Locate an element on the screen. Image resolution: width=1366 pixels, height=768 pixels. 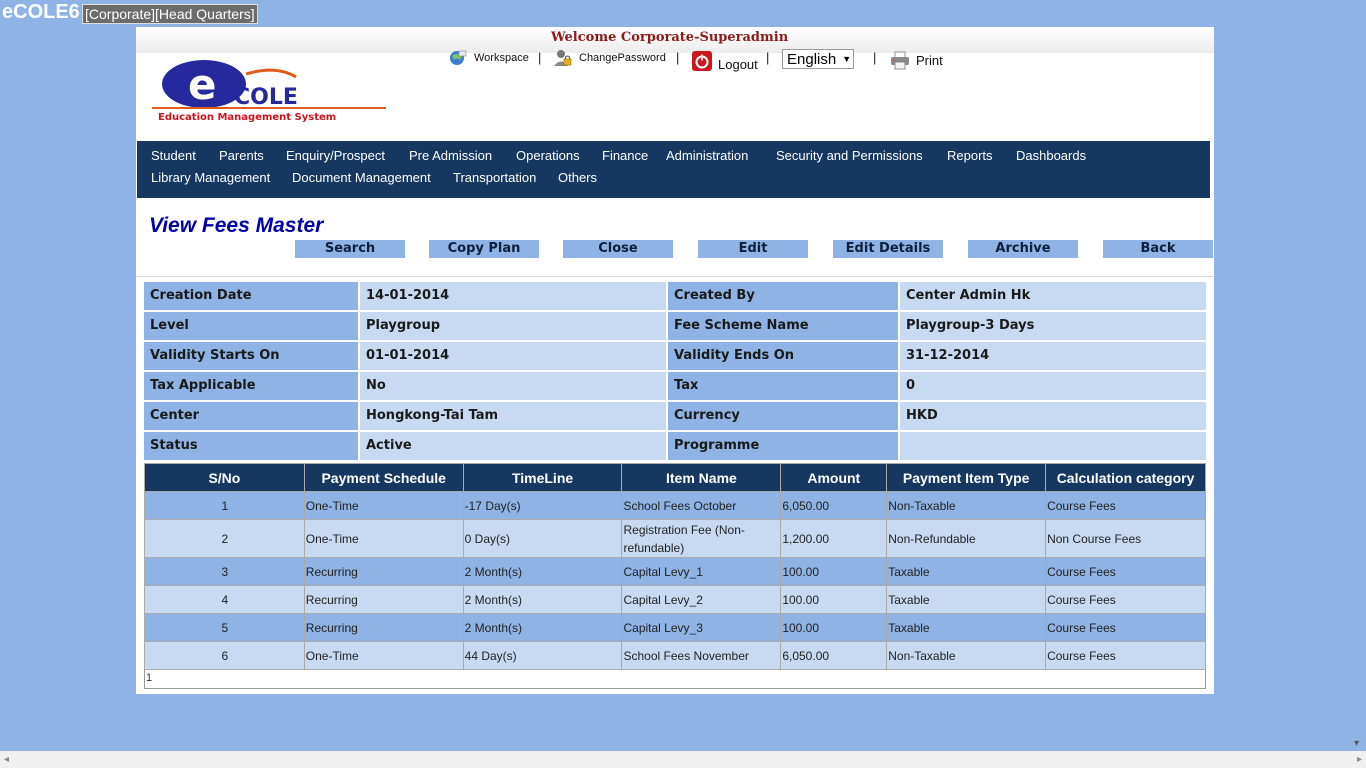
table-cell: 0 Day(s) is located at coordinates (542, 538).